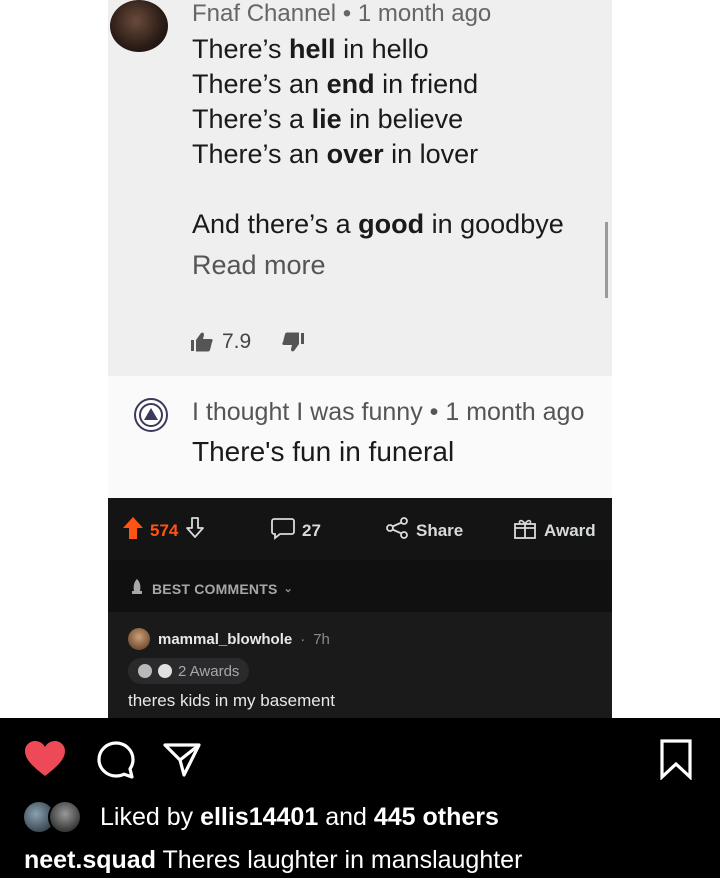 This screenshot has width=720, height=878. Describe the element at coordinates (323, 451) in the screenshot. I see `comment-2-text: There's fun in funeral` at that location.